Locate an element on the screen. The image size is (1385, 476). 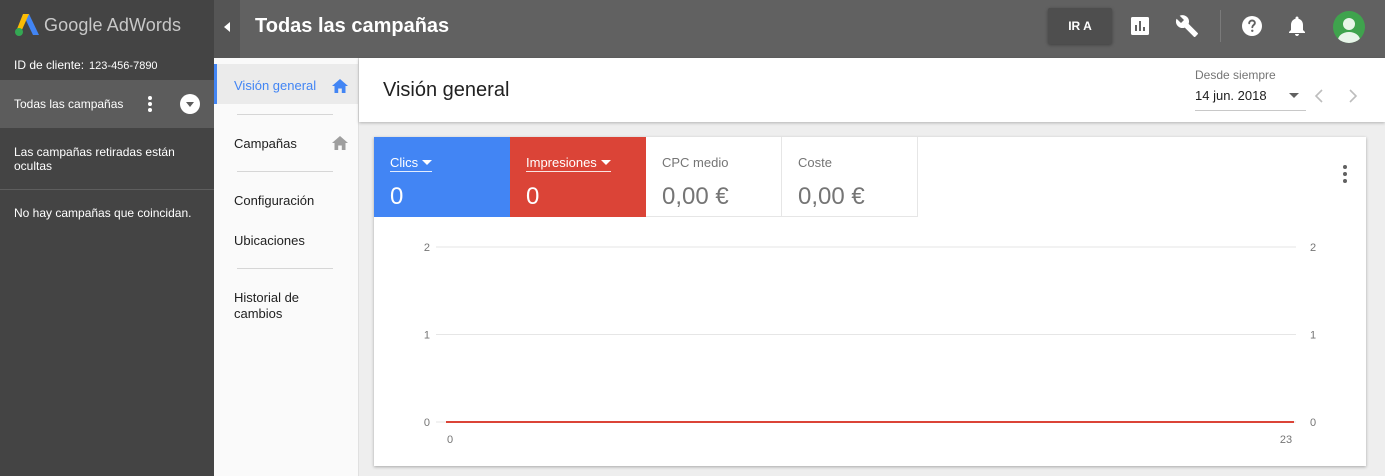
nav-item-settings: Configuración is located at coordinates (274, 200).